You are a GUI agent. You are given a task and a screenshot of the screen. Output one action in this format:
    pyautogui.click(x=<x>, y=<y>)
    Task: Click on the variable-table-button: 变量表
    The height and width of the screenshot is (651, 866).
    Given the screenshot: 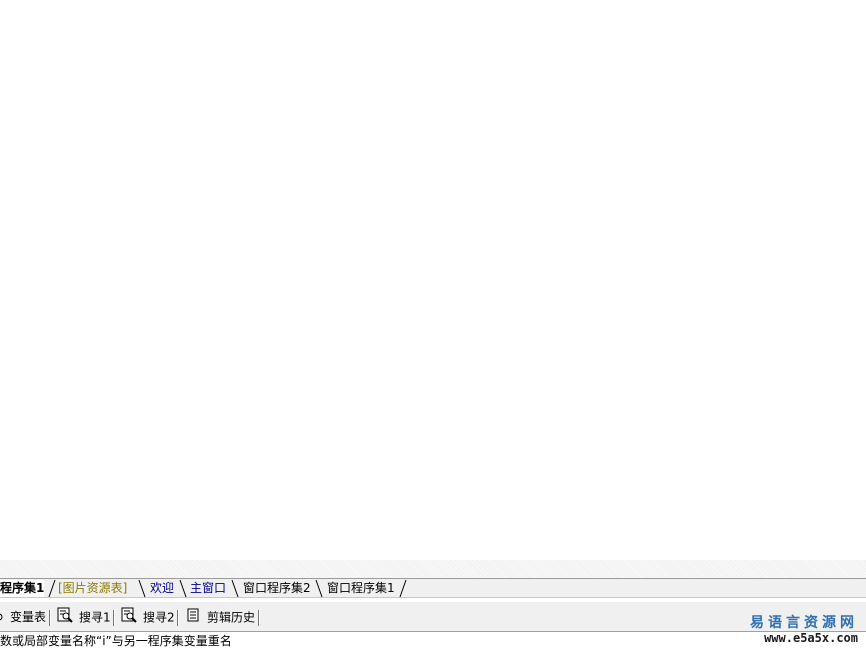 What is the action you would take?
    pyautogui.click(x=23, y=617)
    